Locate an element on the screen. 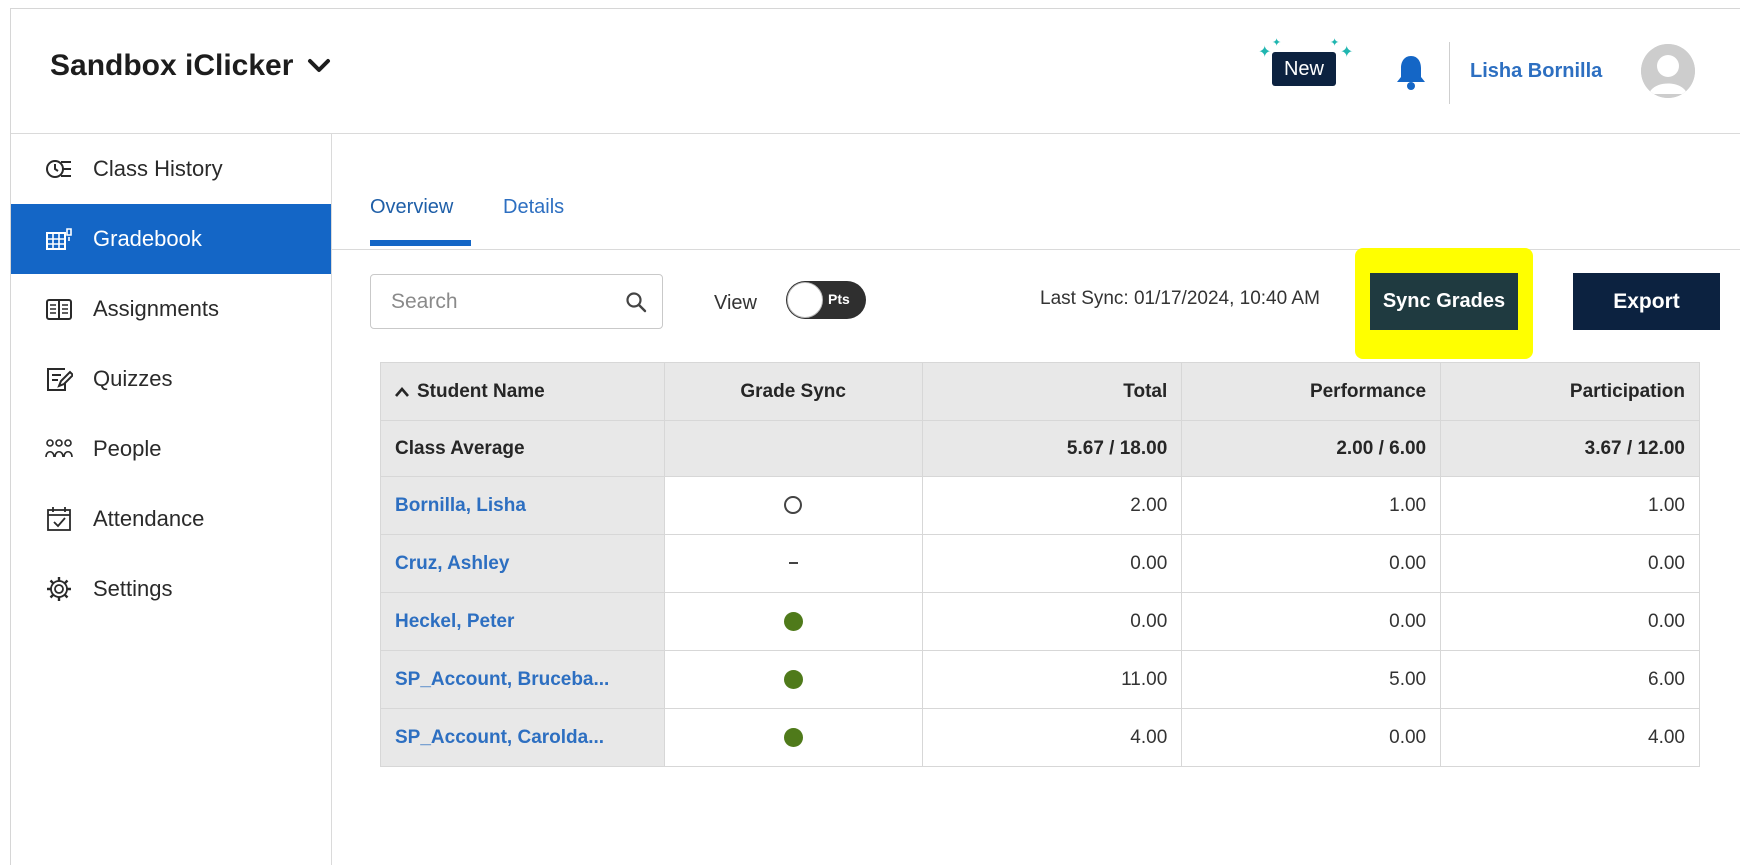  sidebar-item-label: Assignments is located at coordinates (156, 308).